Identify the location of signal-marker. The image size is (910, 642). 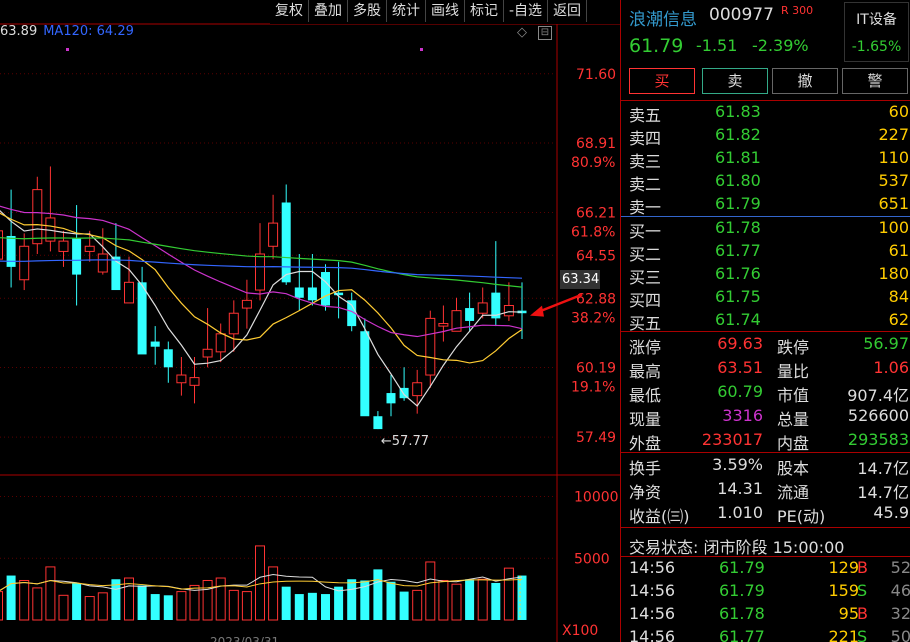
(421, 49).